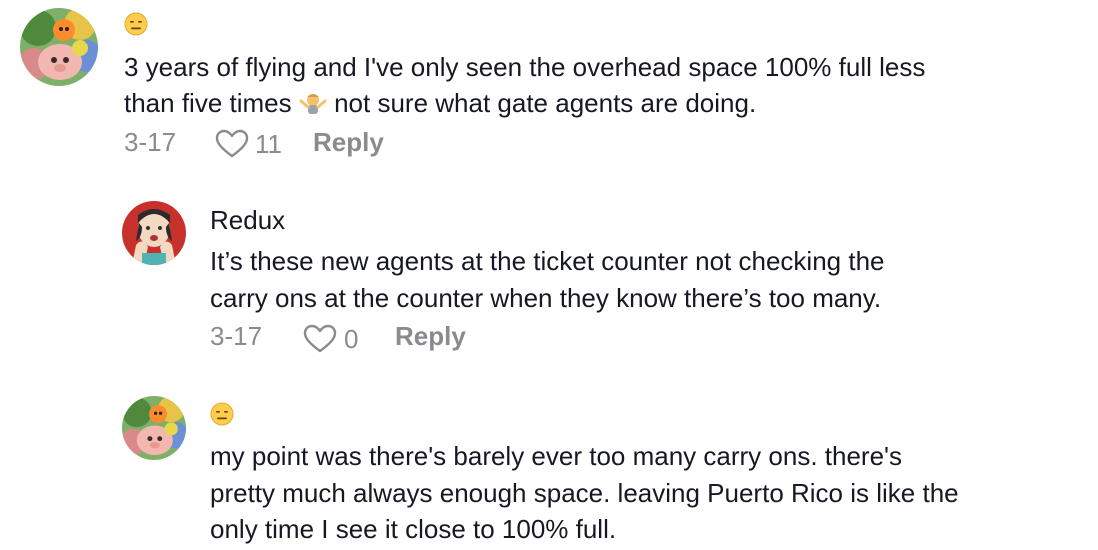 Image resolution: width=1098 pixels, height=550 pixels. I want to click on like-count: 11, so click(268, 144).